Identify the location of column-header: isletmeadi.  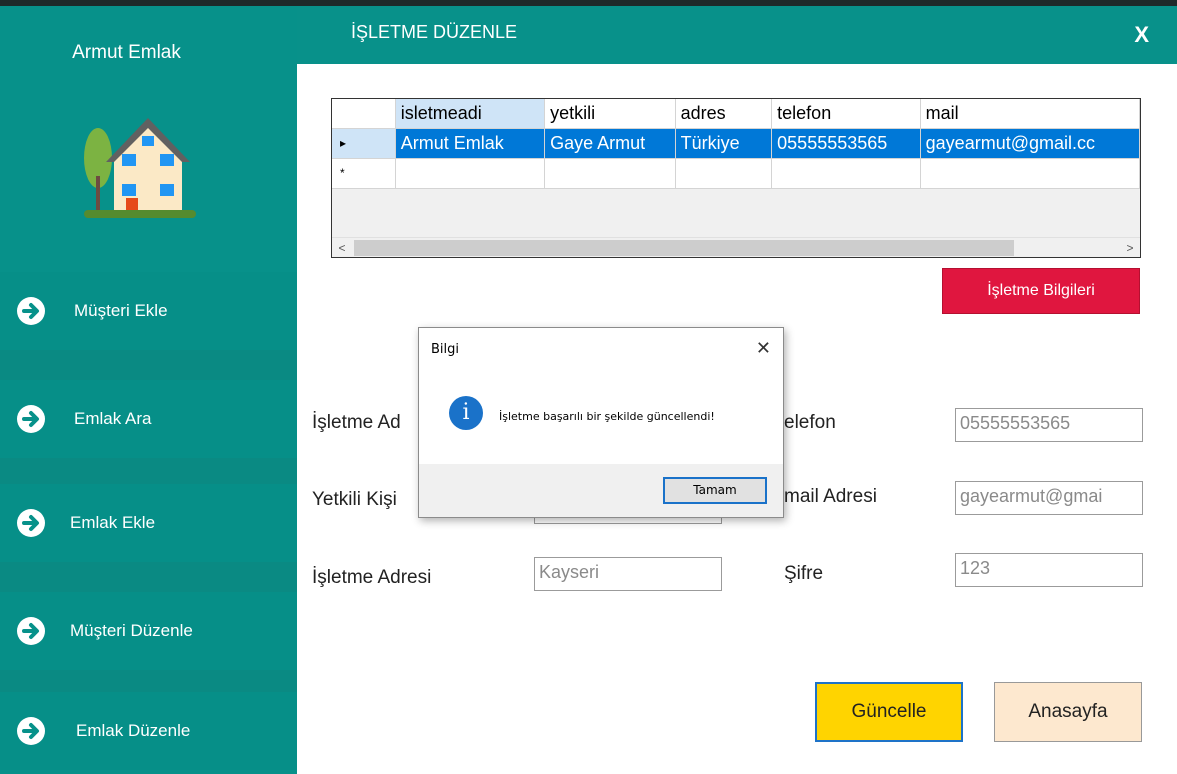
(470, 114).